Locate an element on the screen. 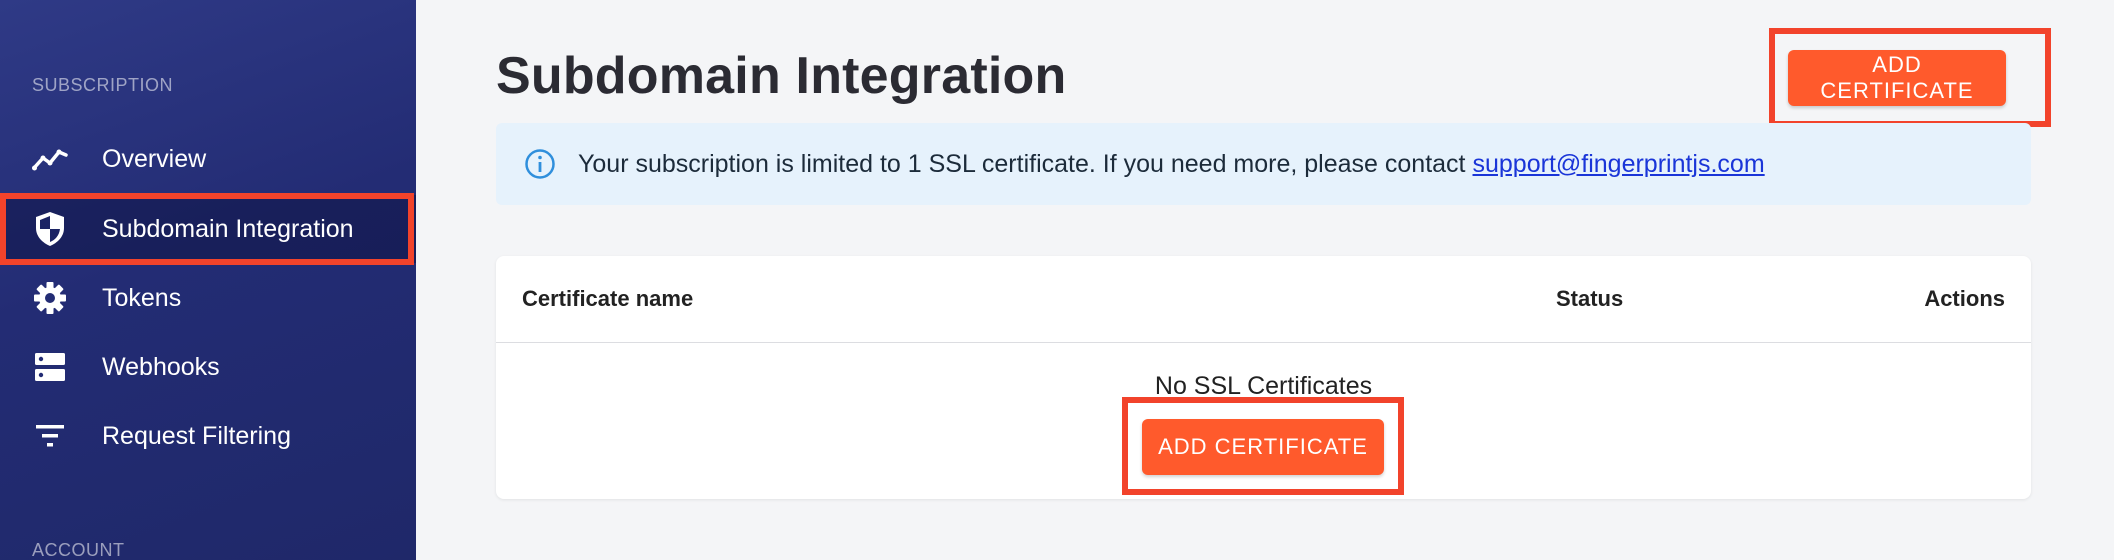  info-icon is located at coordinates (540, 164).